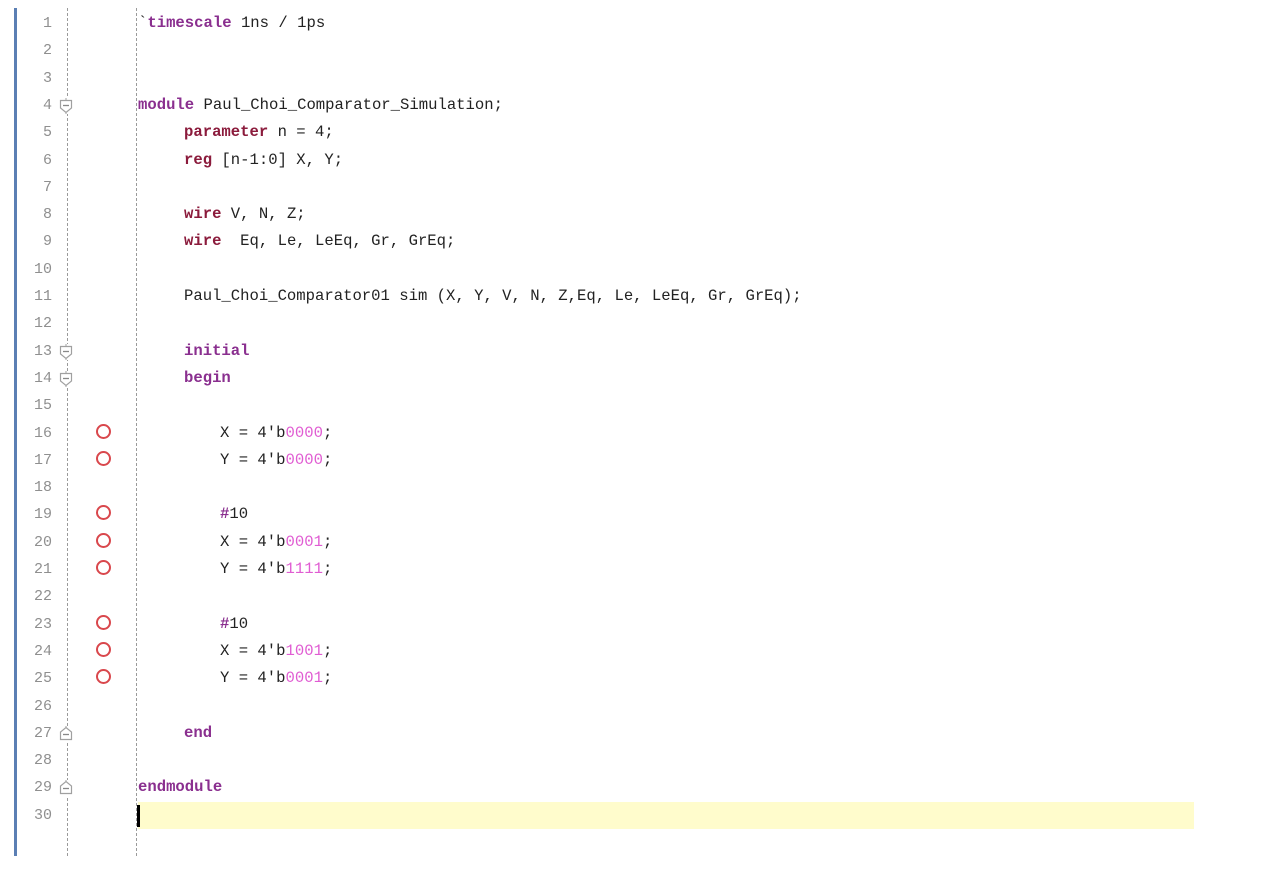 The image size is (1285, 874). Describe the element at coordinates (42, 515) in the screenshot. I see `line-number: 19` at that location.